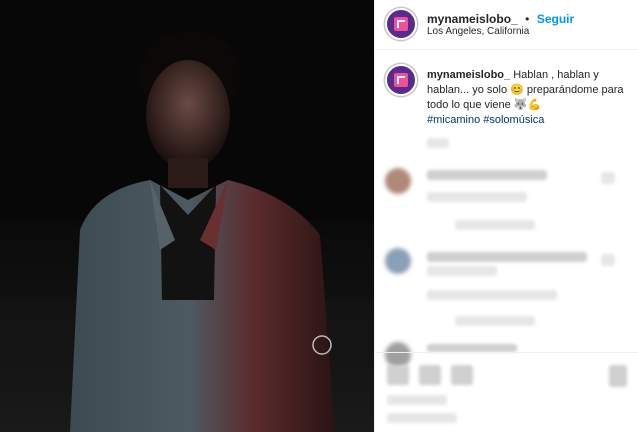 This screenshot has width=638, height=432. What do you see at coordinates (398, 375) in the screenshot?
I see `heart-icon` at bounding box center [398, 375].